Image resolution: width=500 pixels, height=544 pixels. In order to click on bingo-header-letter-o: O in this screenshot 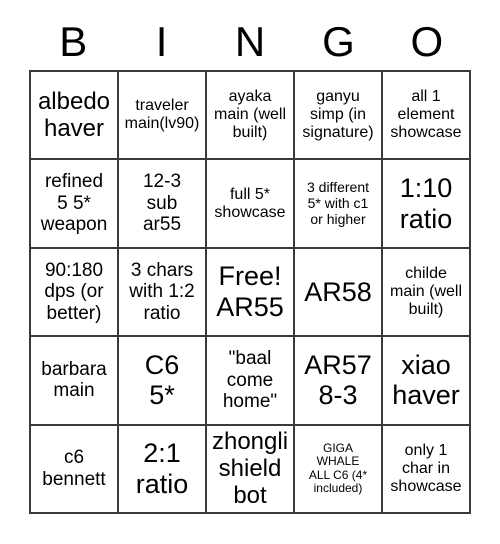, I will do `click(427, 41)`.